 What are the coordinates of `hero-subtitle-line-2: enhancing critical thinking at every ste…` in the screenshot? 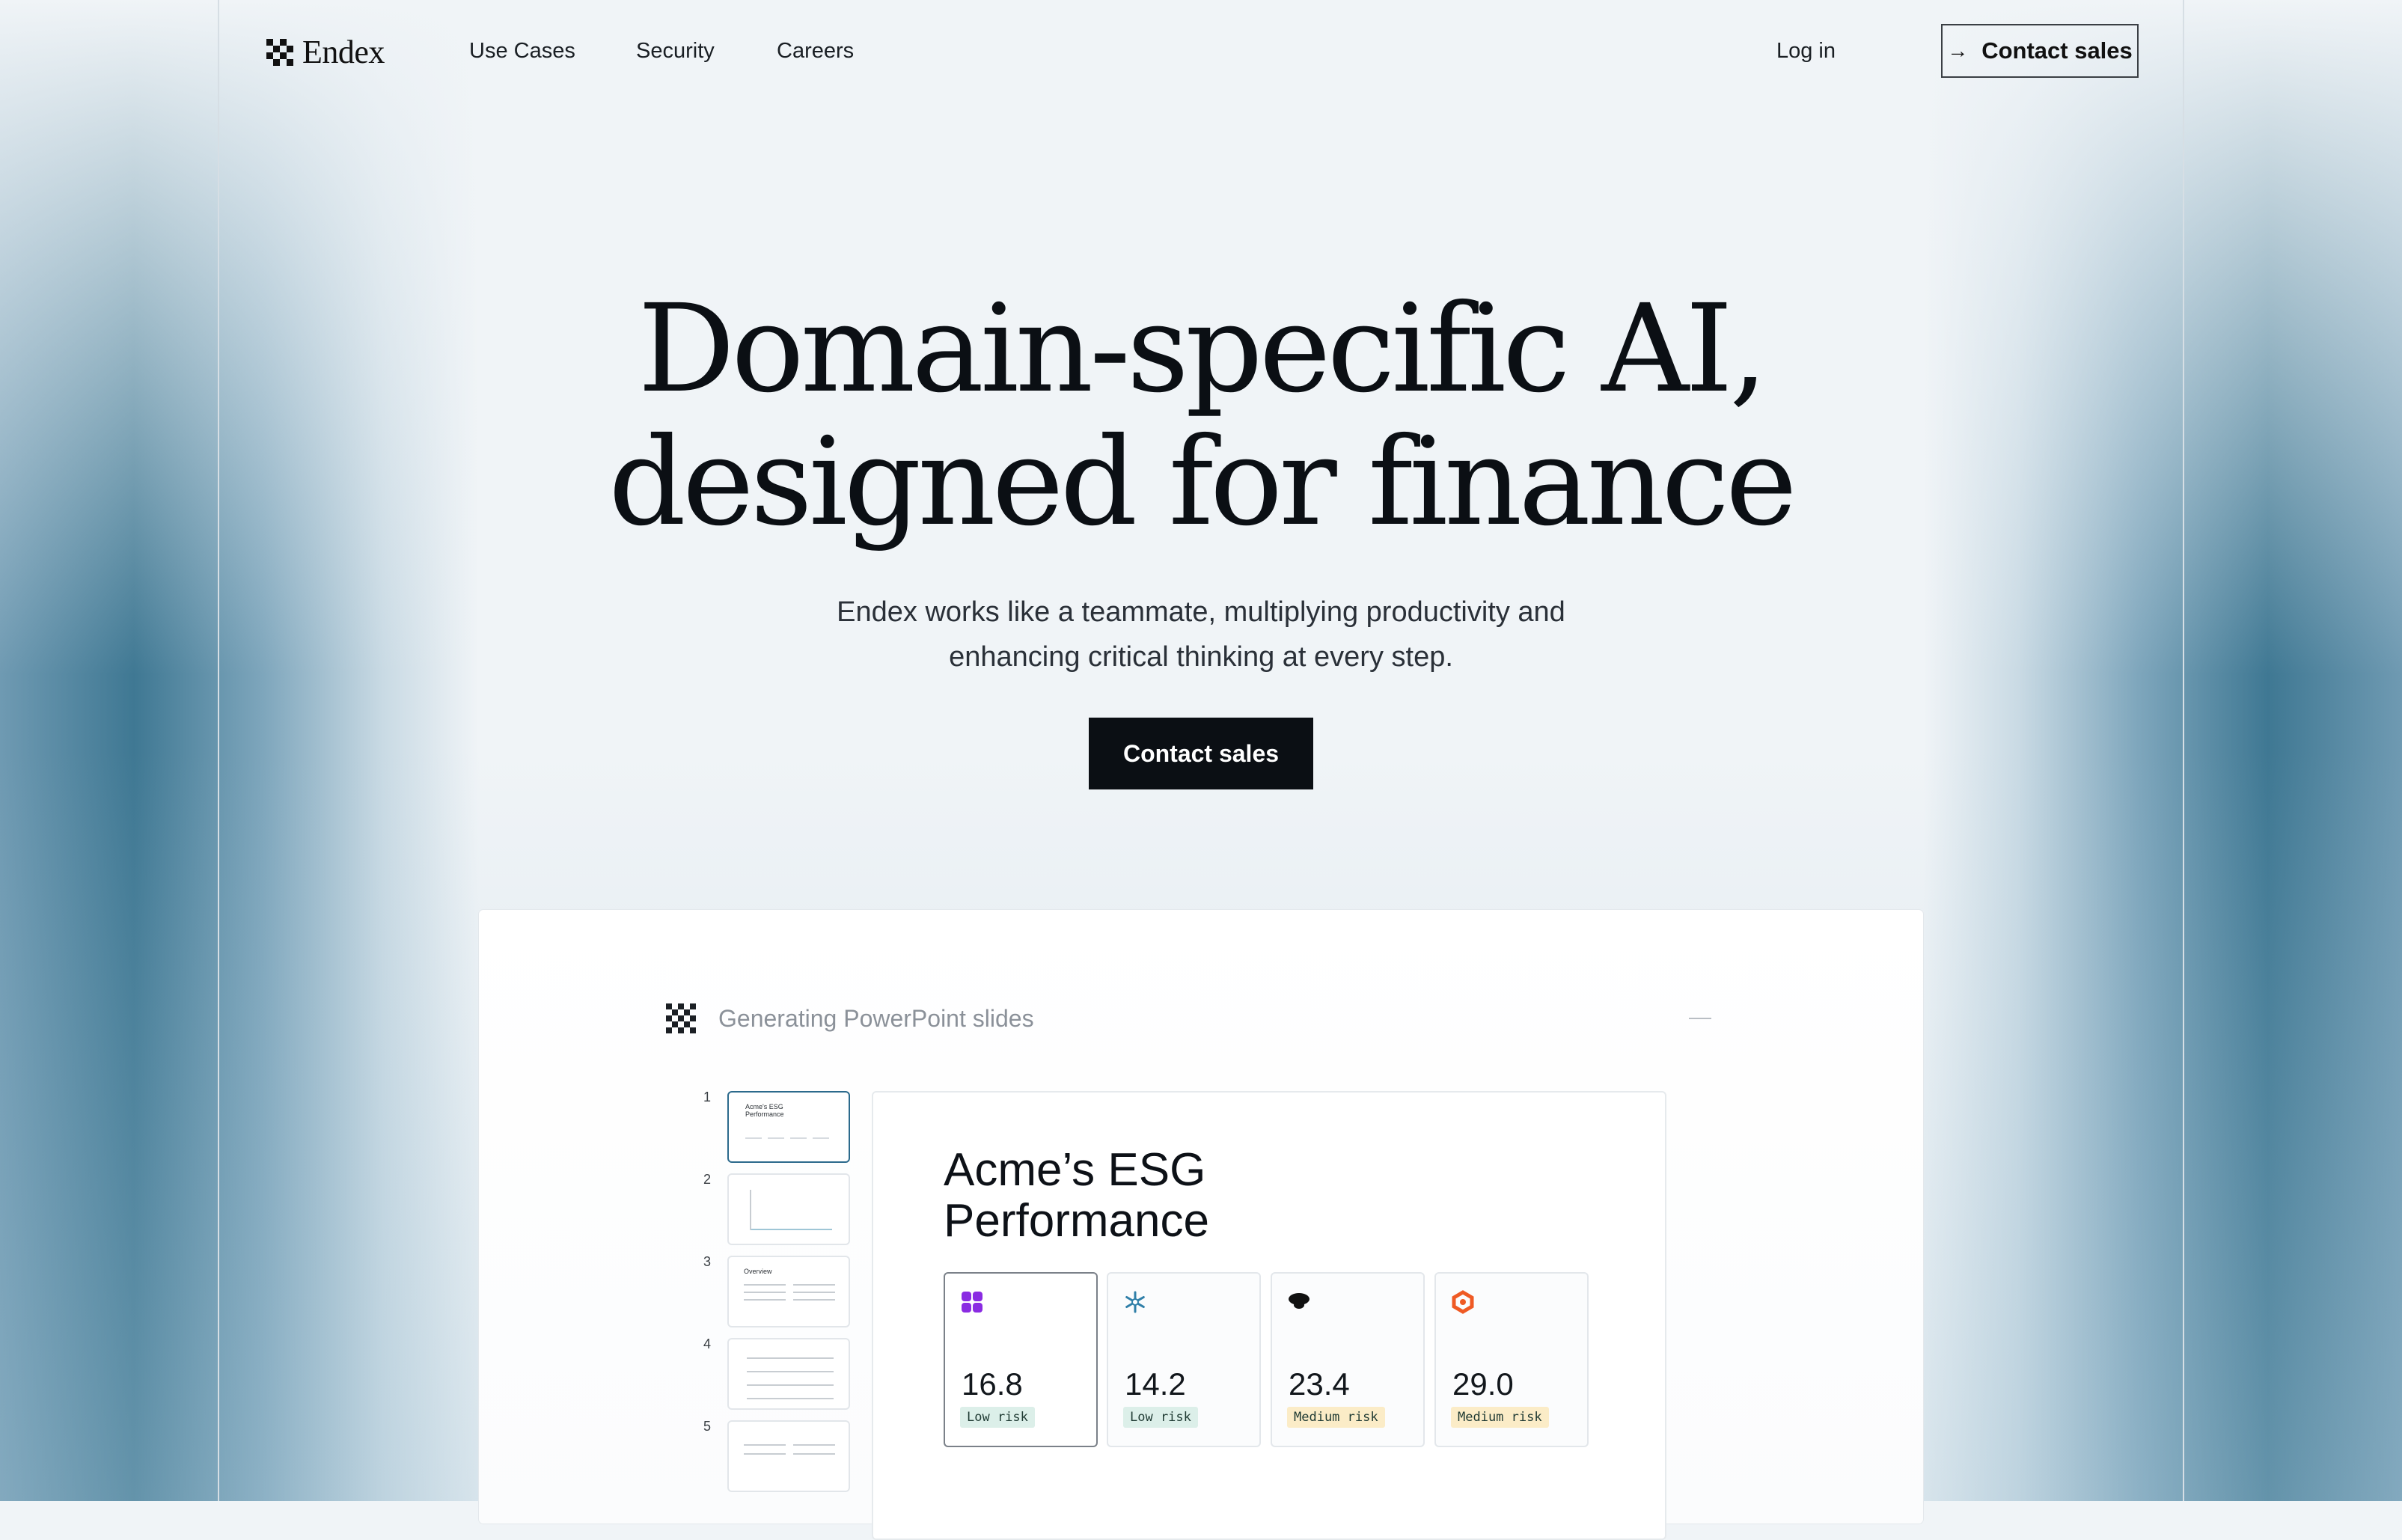 It's located at (1201, 657).